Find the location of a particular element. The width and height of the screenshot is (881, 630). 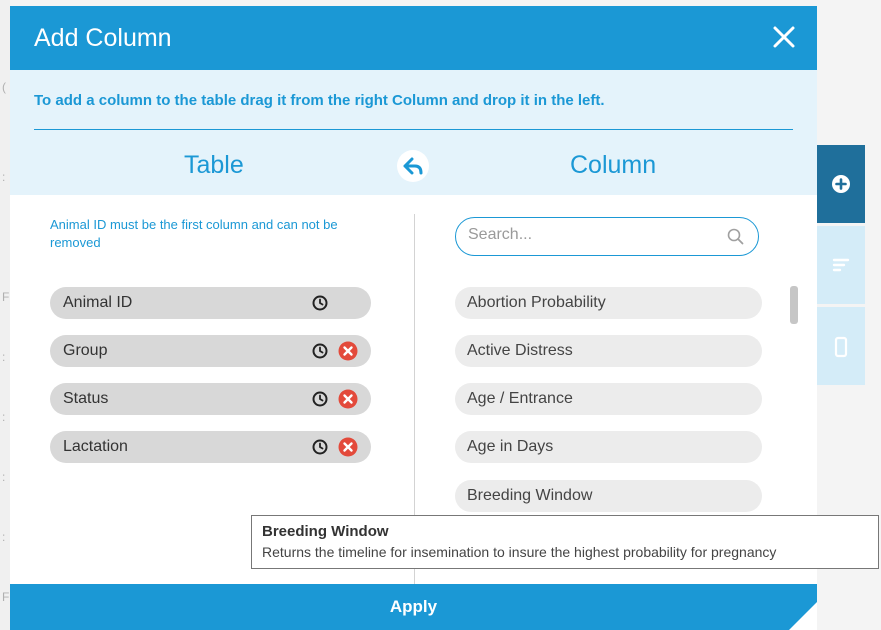

corner-fold is located at coordinates (803, 616).